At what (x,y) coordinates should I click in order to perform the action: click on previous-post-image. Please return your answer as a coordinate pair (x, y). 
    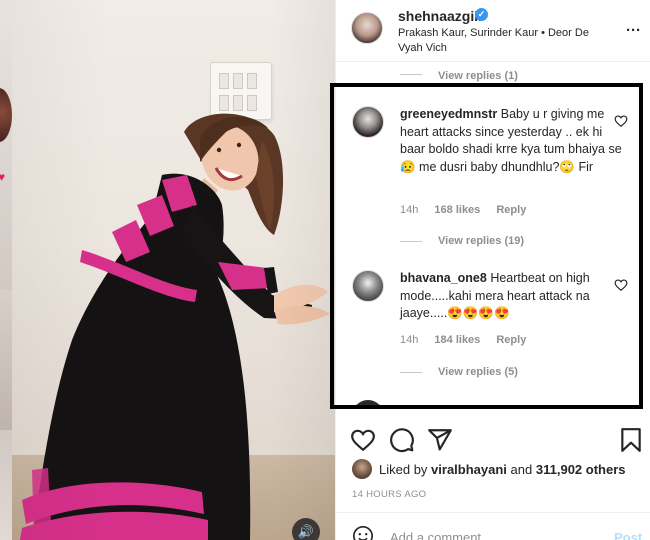
    Looking at the image, I should click on (6, 360).